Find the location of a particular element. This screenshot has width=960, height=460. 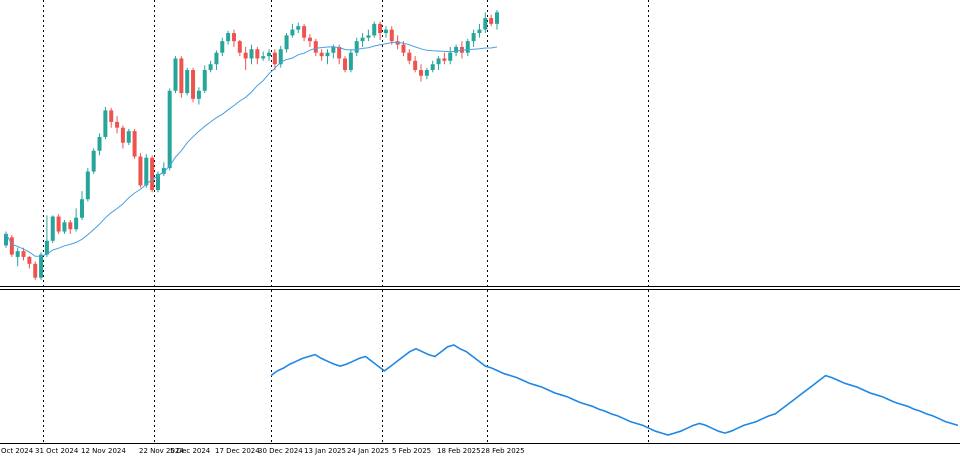

date-label-10: 18 Feb 2025 is located at coordinates (459, 451).